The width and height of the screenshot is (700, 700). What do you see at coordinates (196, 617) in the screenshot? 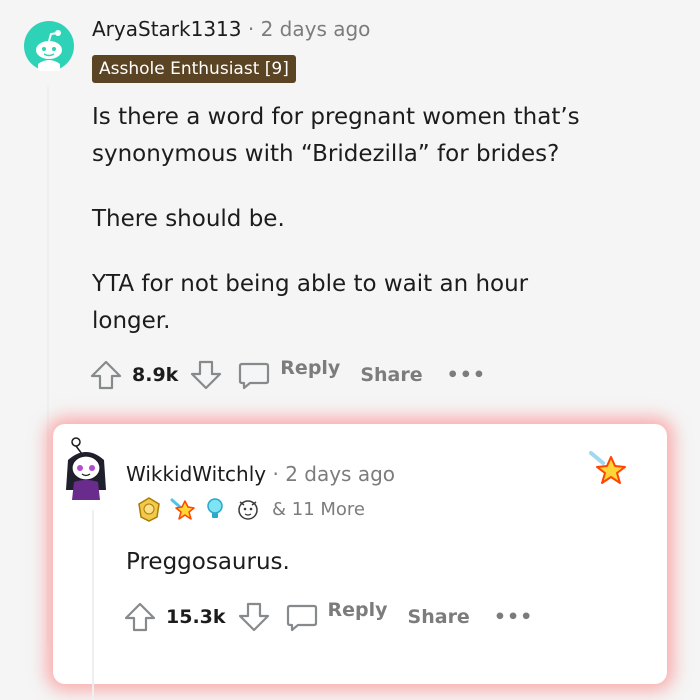
I see `vote-score: 15.3k` at bounding box center [196, 617].